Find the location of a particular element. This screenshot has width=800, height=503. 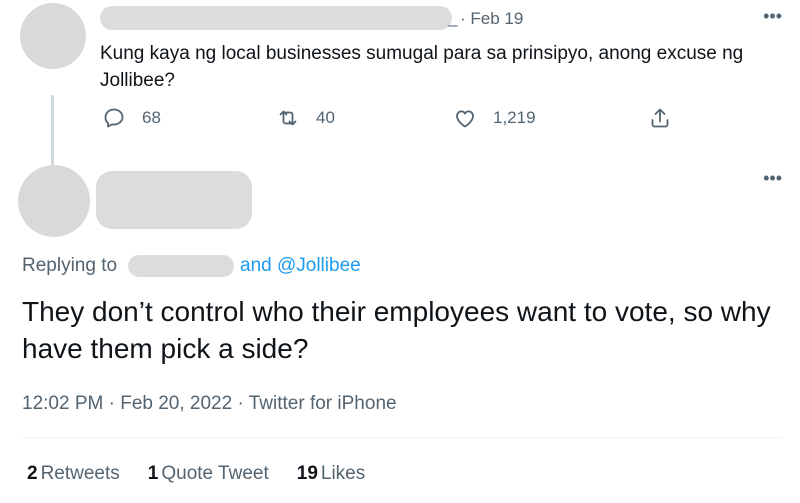

quote-tweets-stat: 1 Quote Tweet is located at coordinates (208, 474).